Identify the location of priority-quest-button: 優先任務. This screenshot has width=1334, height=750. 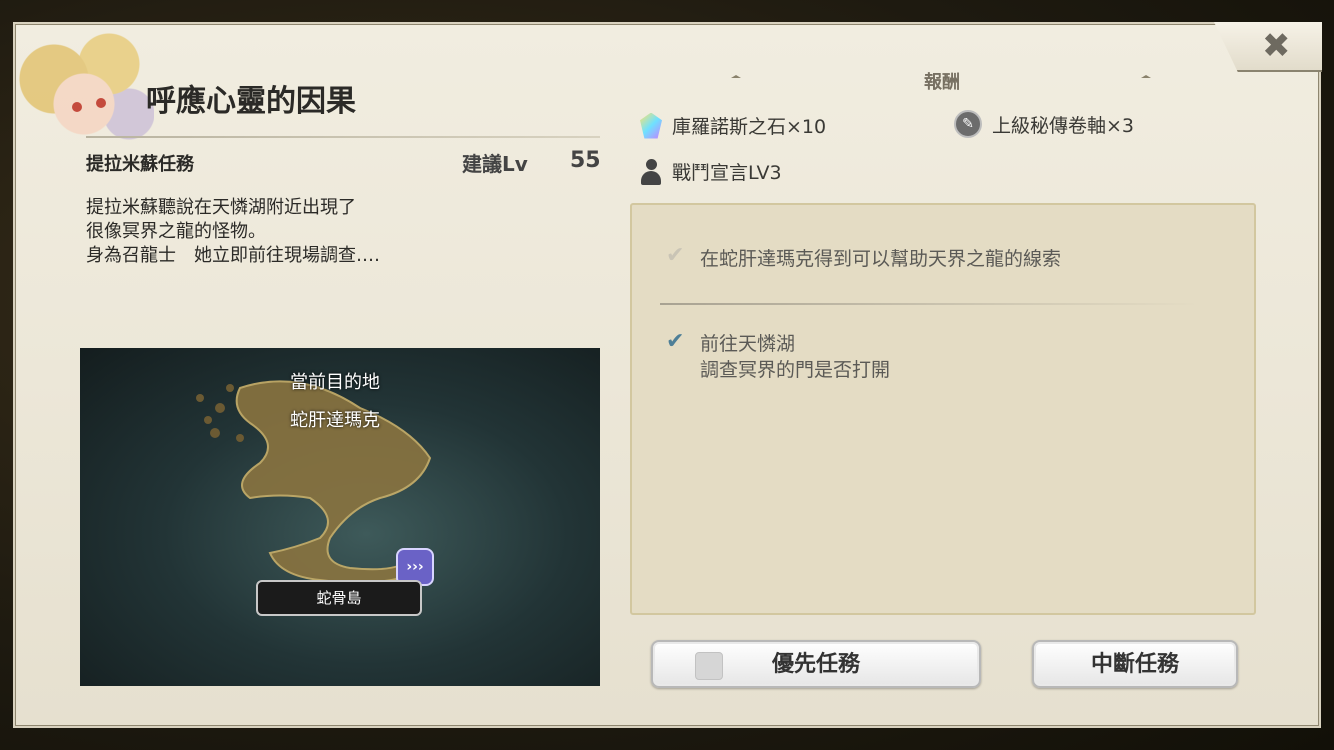
(816, 664).